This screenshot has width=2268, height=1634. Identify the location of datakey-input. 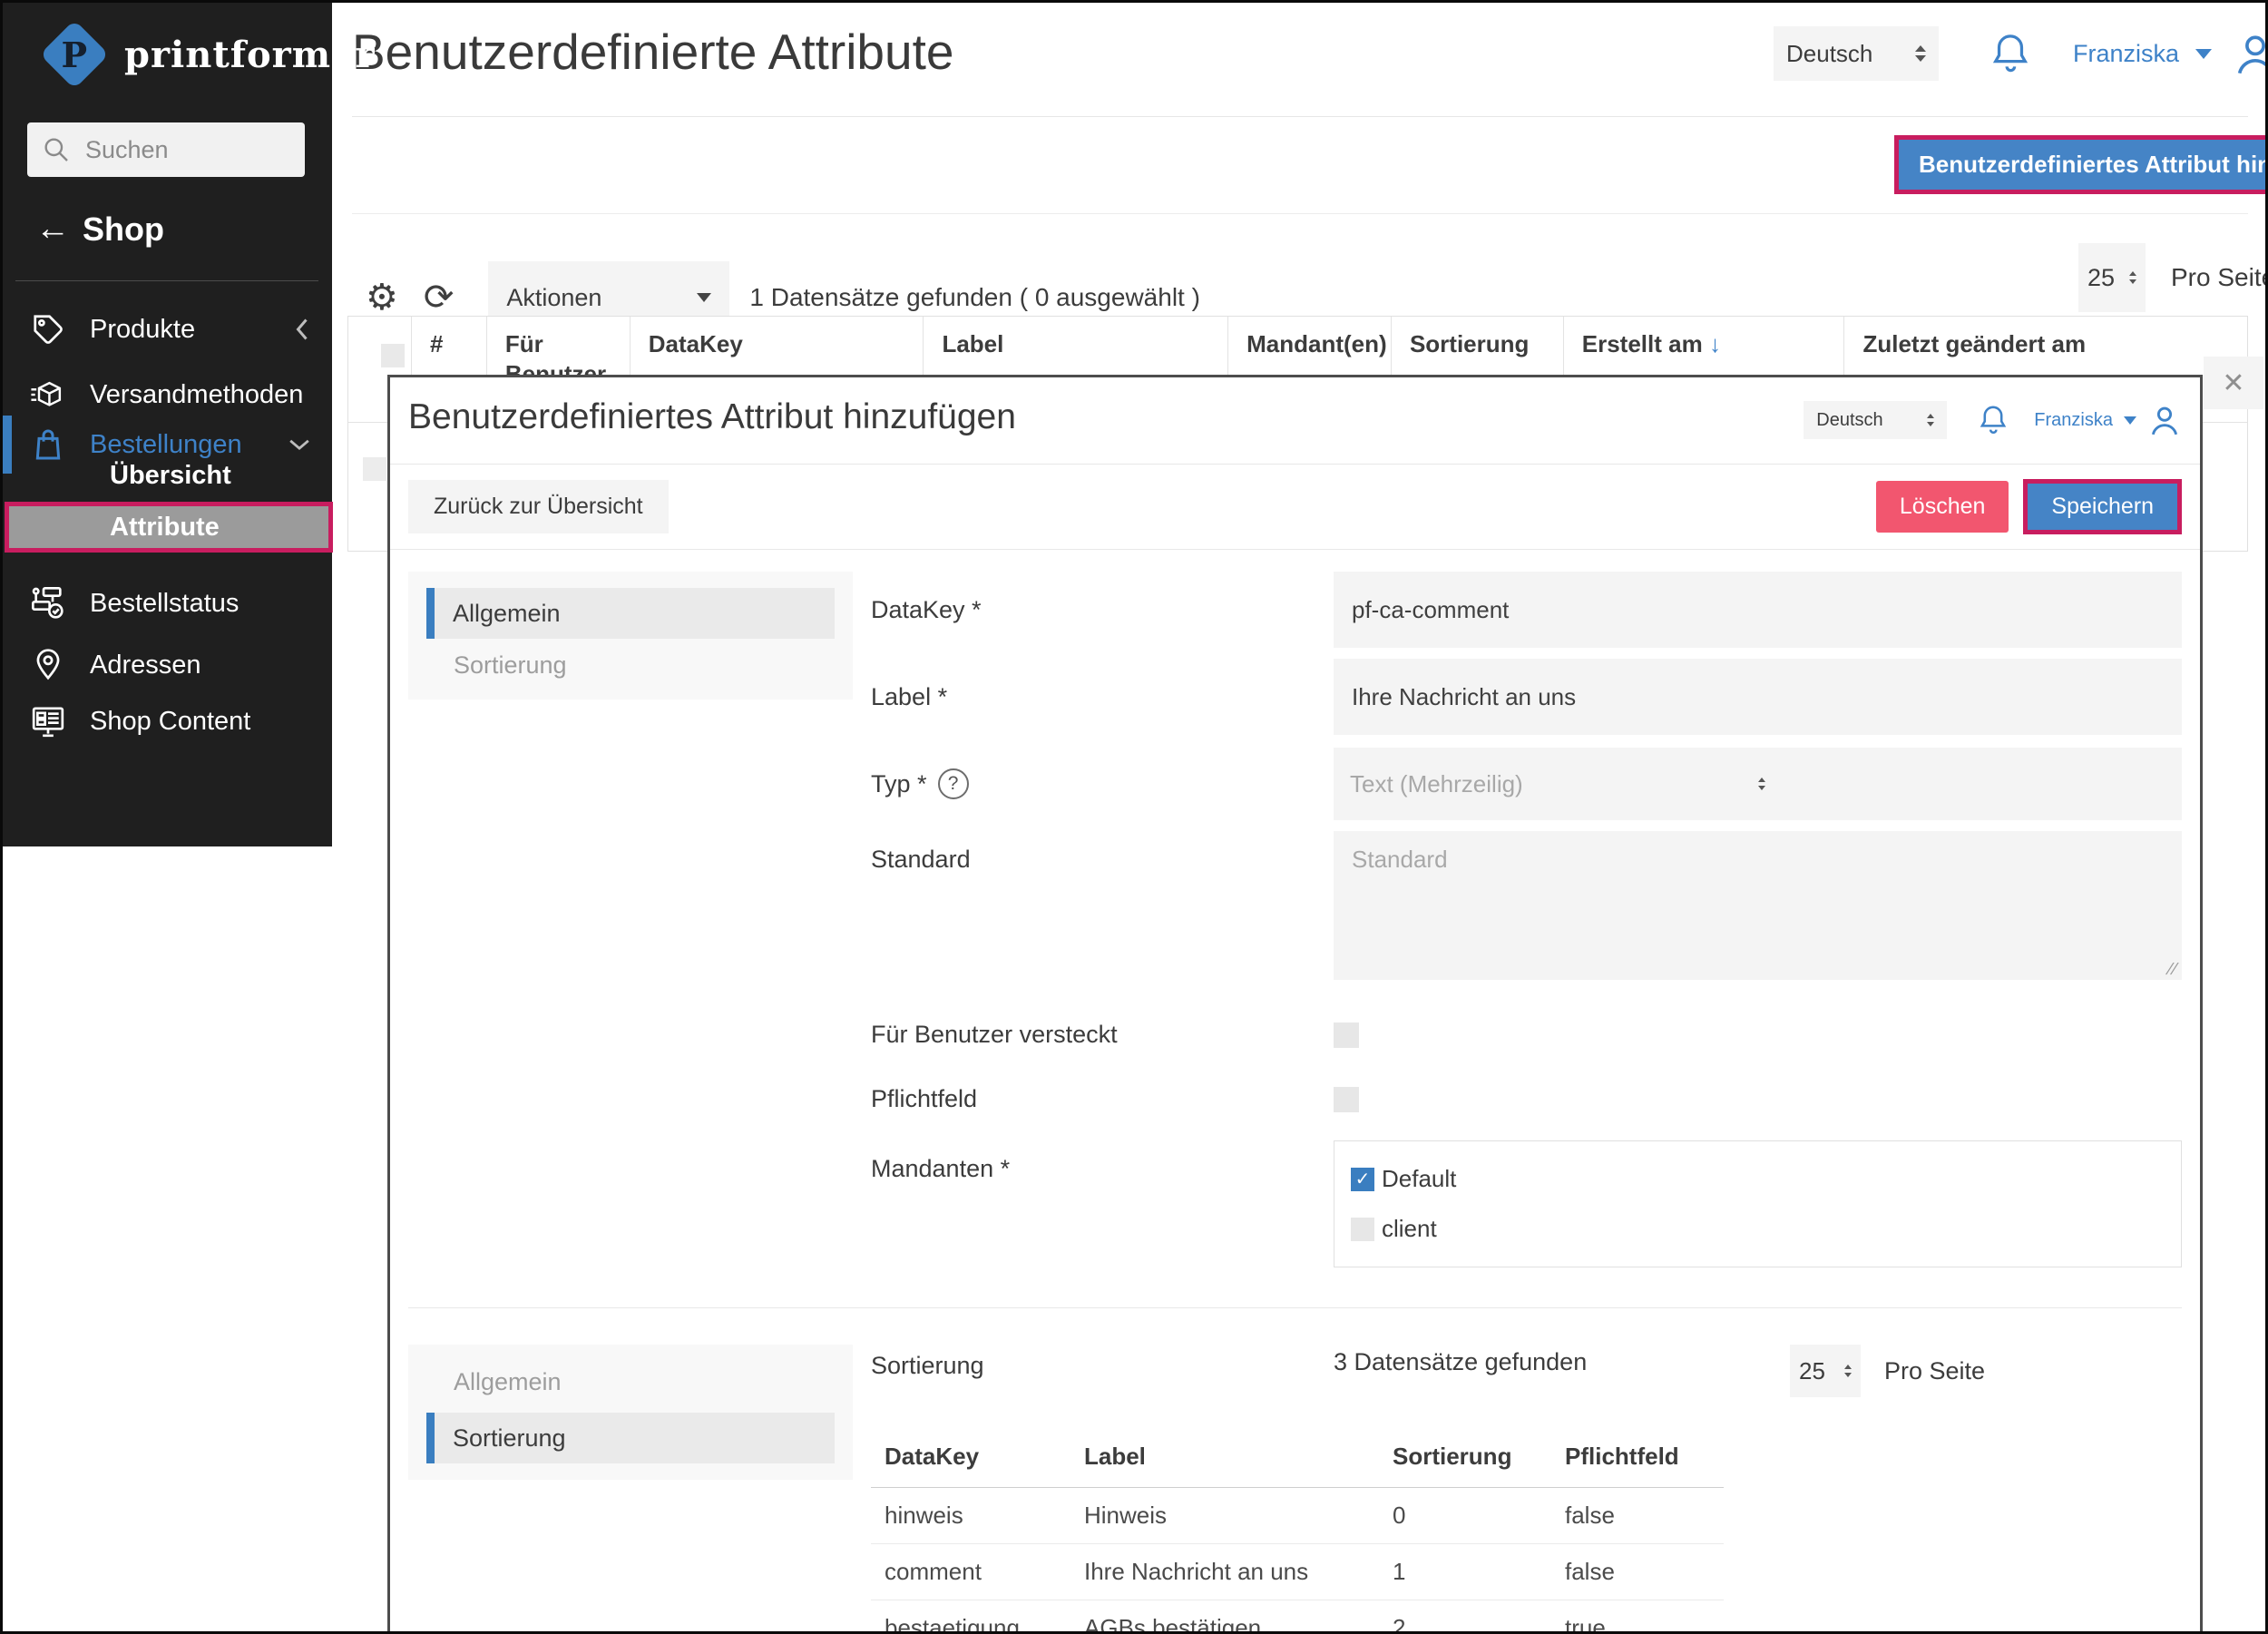
(1758, 610).